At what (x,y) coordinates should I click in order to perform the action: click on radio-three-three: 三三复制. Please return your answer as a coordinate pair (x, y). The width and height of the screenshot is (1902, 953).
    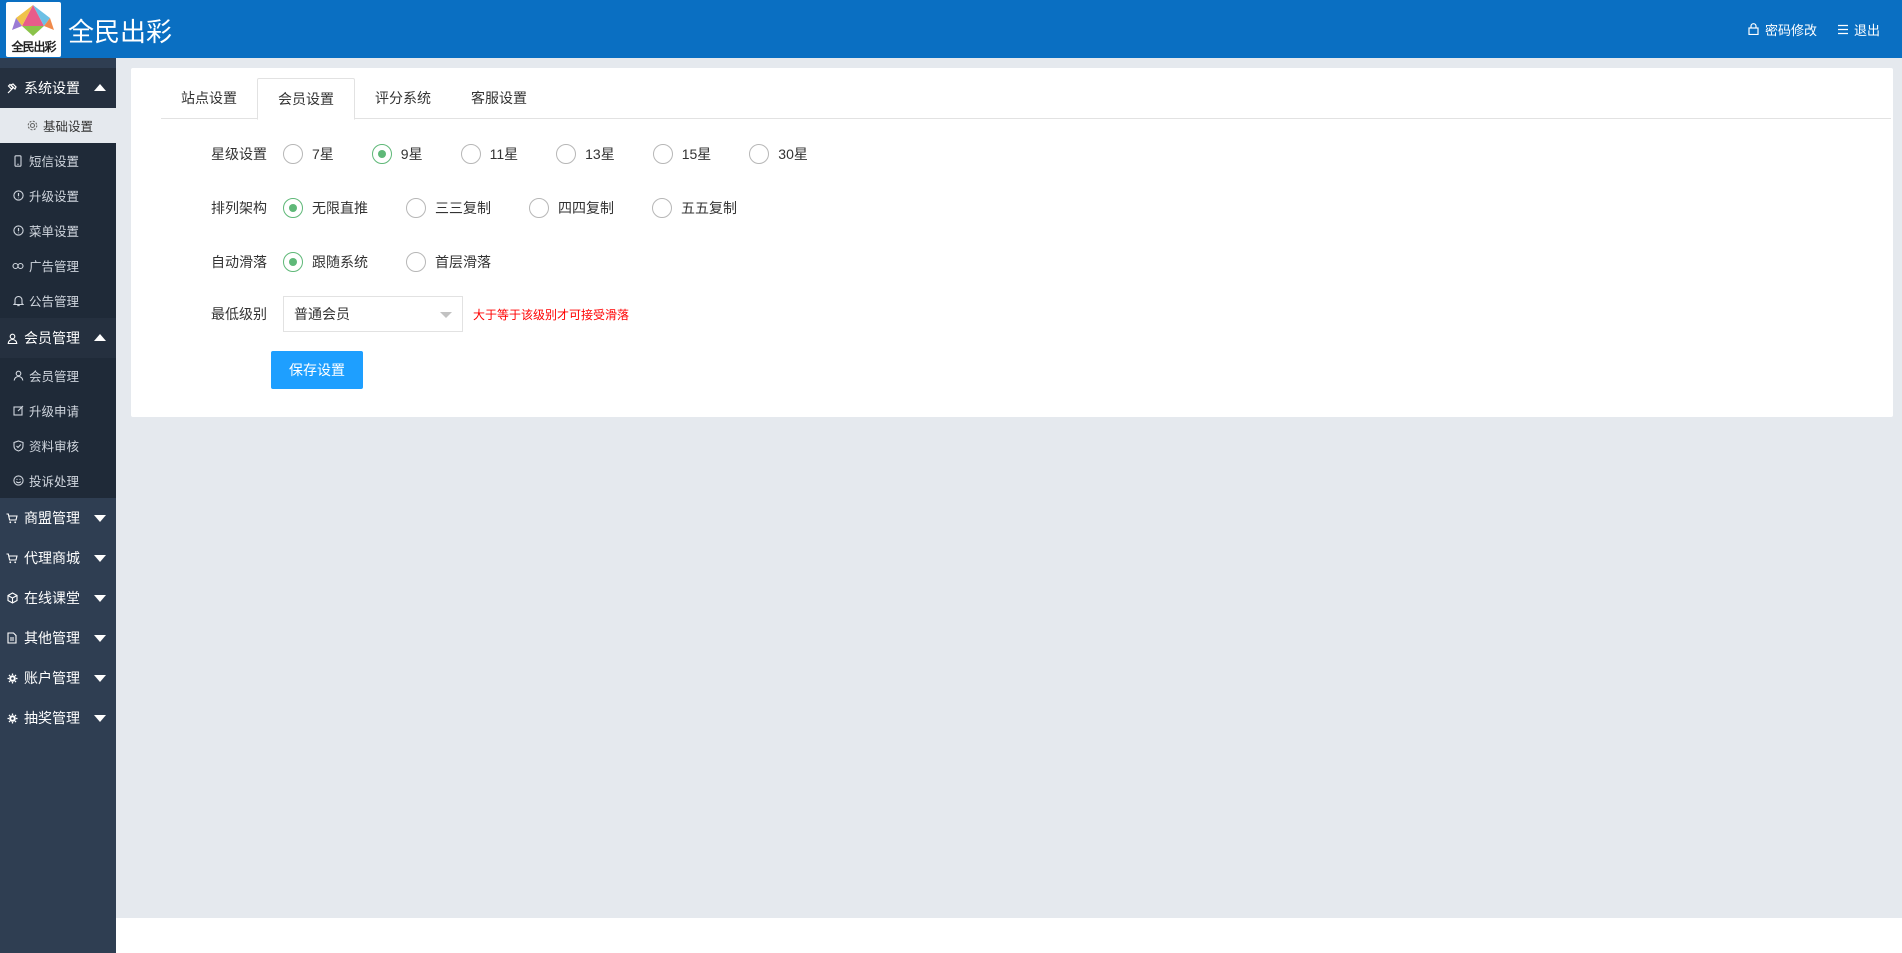
    Looking at the image, I should click on (442, 208).